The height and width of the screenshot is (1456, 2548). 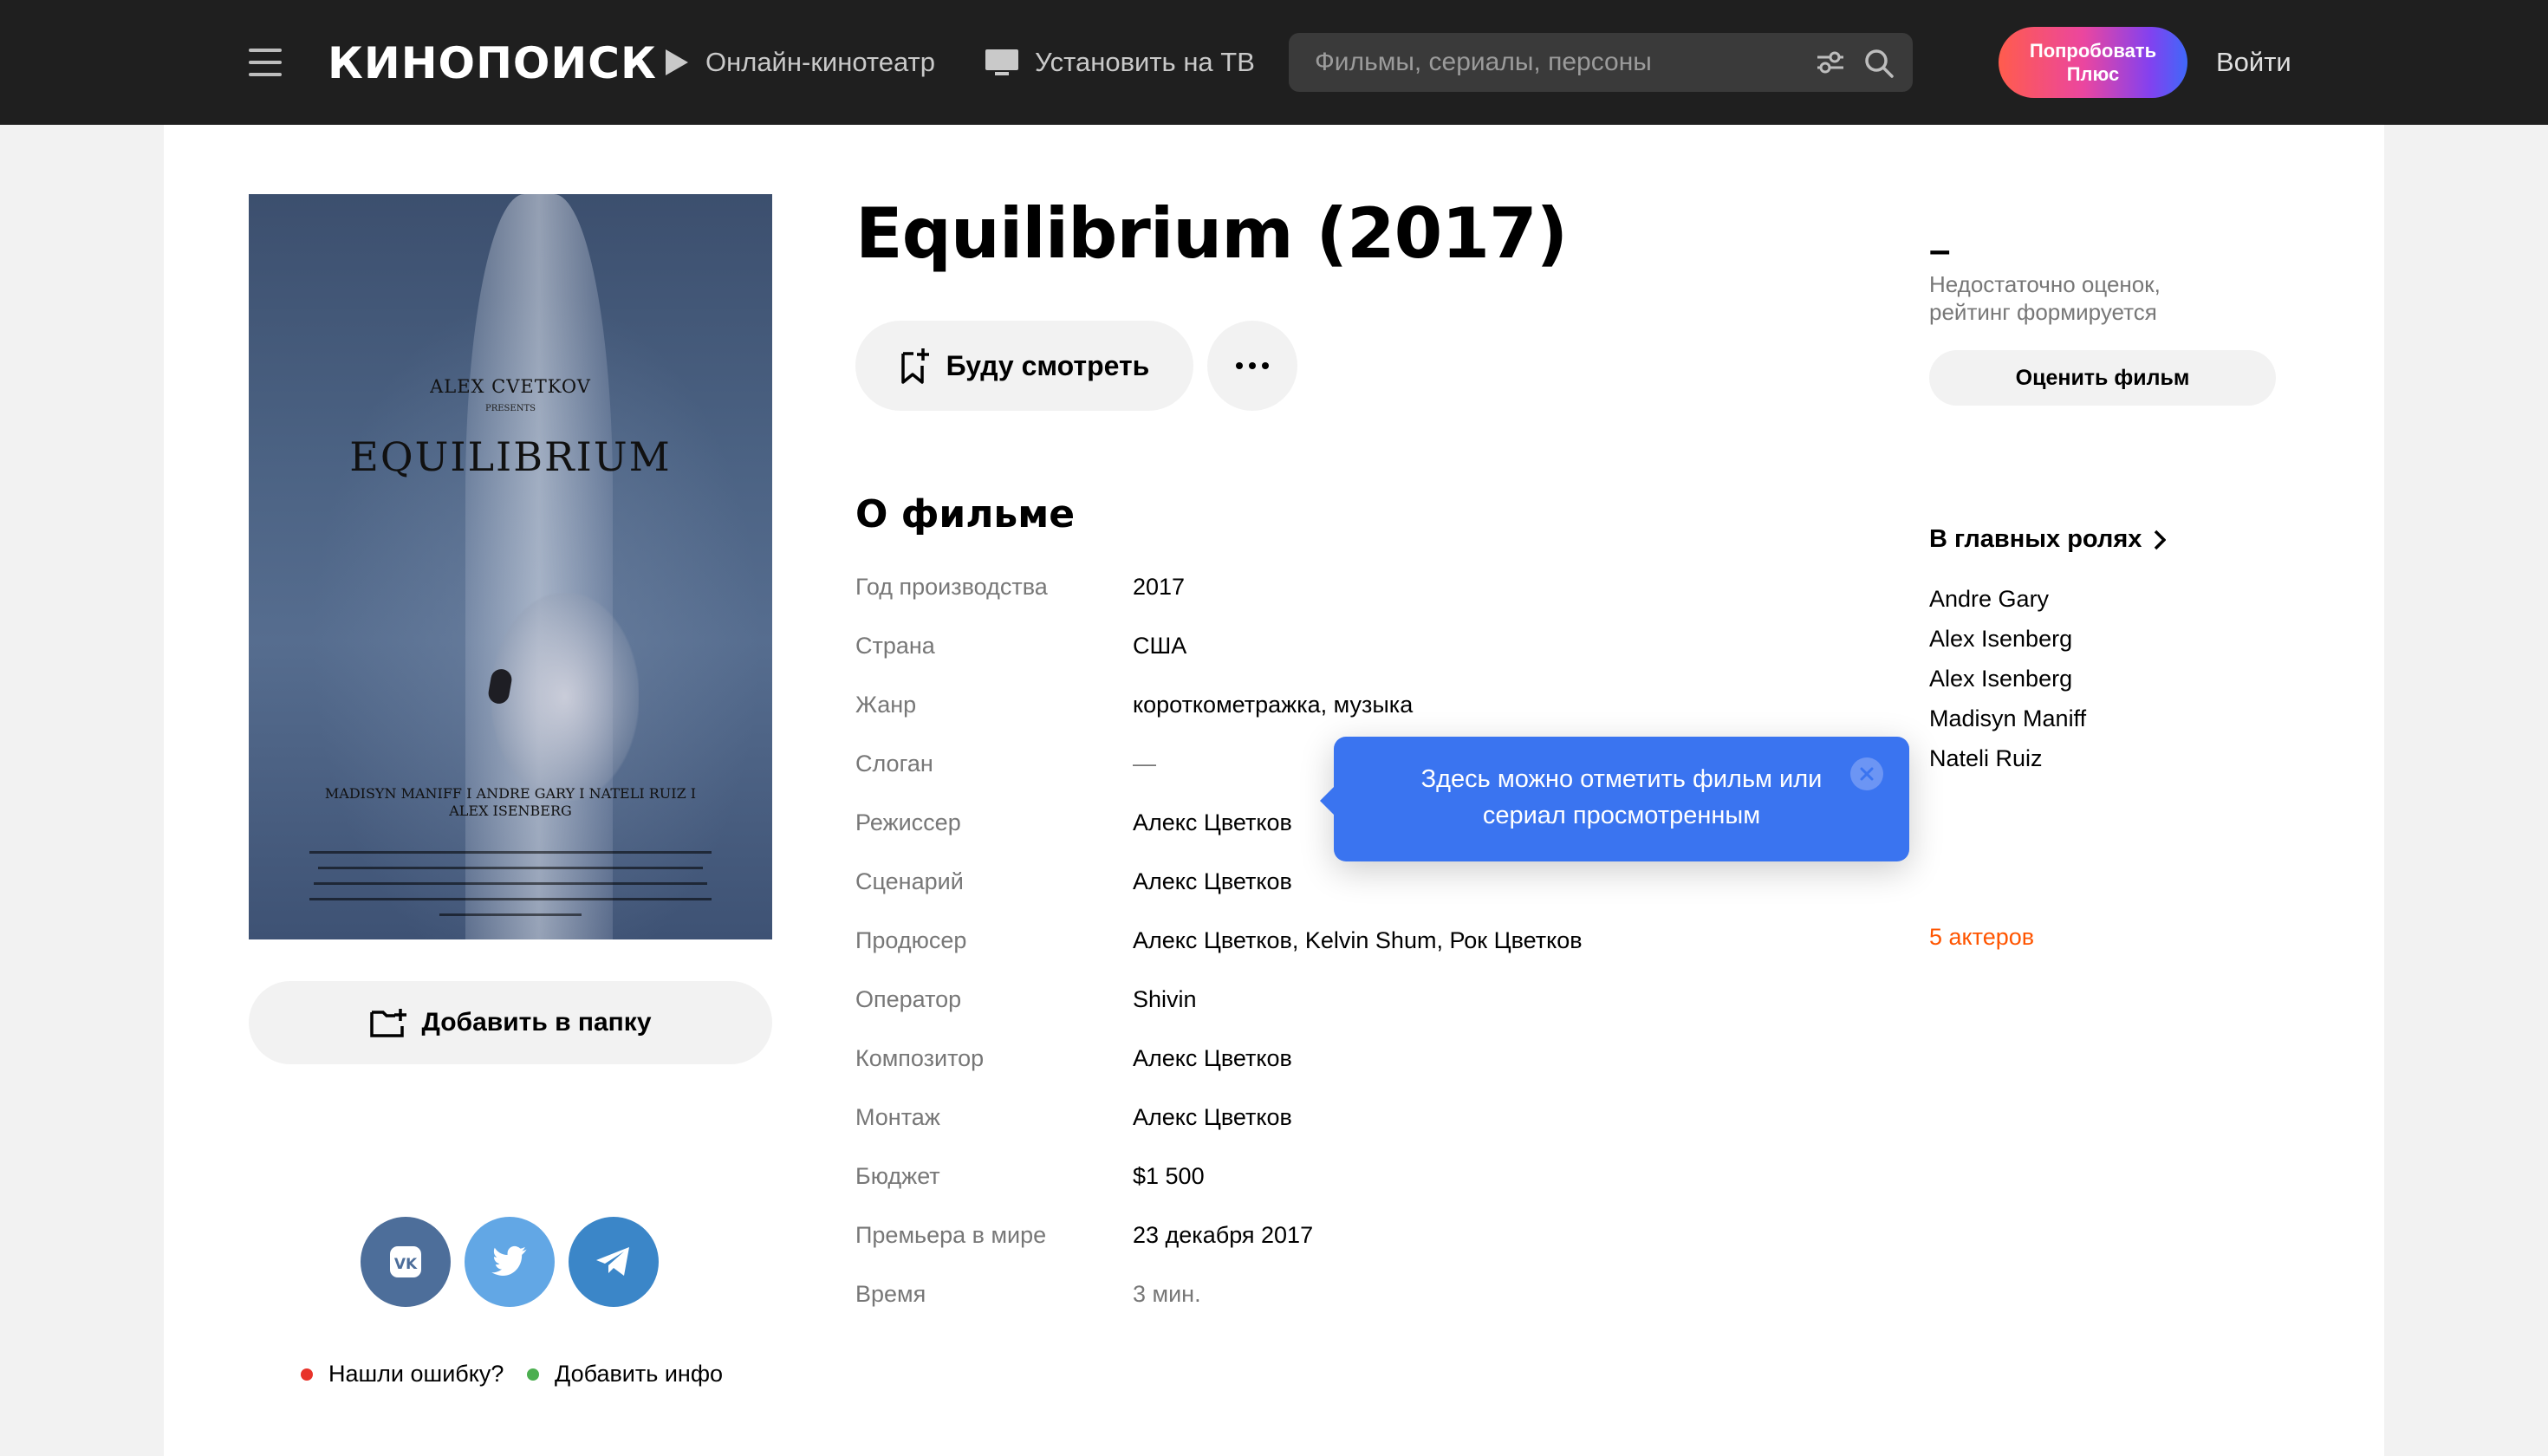 I want to click on info-value: 2017, so click(x=1159, y=587).